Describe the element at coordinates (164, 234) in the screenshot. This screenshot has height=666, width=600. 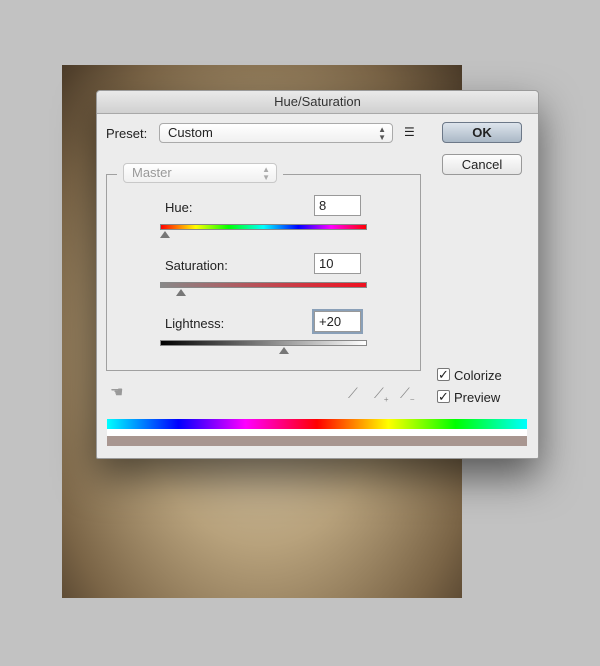
I see `hue-slider-thumb` at that location.